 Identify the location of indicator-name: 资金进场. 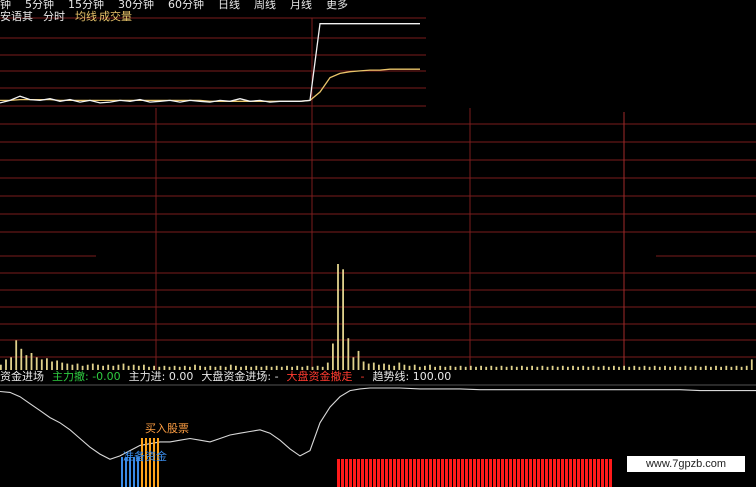
(22, 376).